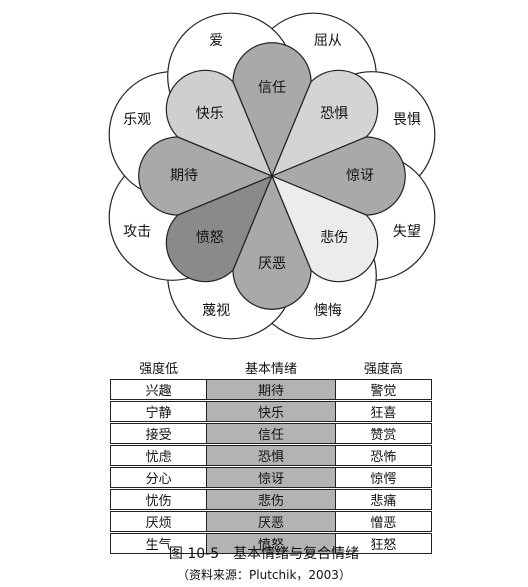 The width and height of the screenshot is (528, 587). What do you see at coordinates (210, 238) in the screenshot?
I see `petal-label-5: 愤怒` at bounding box center [210, 238].